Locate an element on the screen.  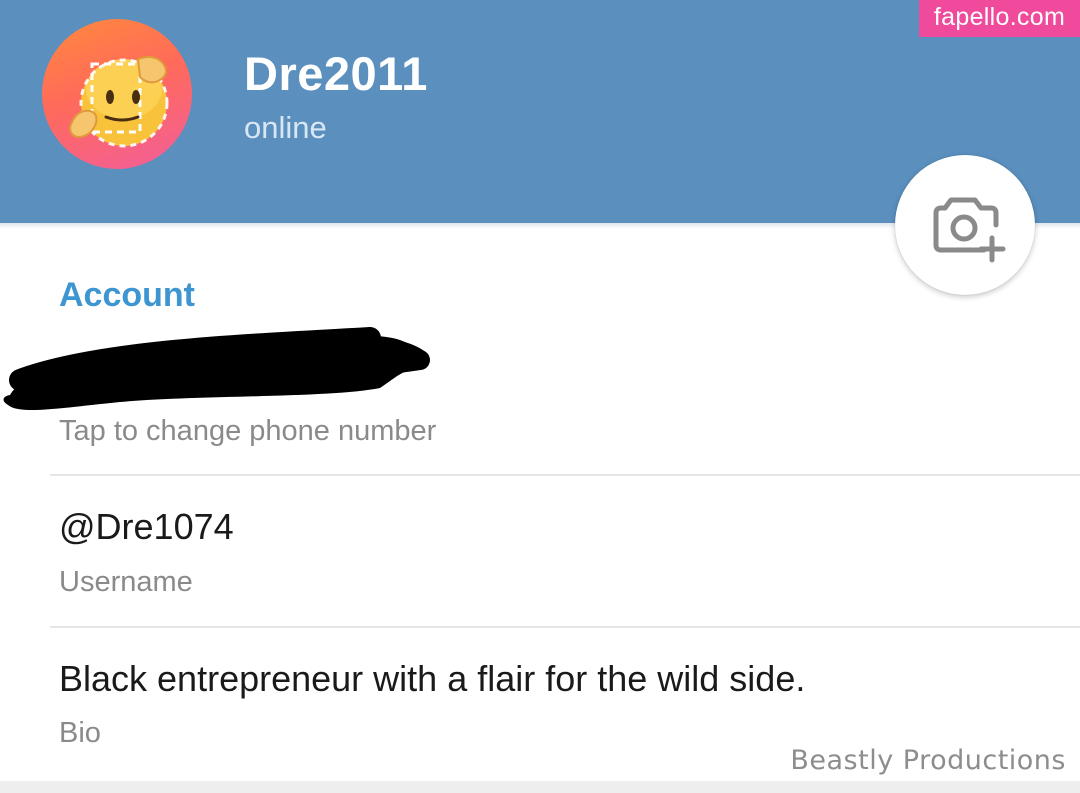
set-photo-button is located at coordinates (965, 225).